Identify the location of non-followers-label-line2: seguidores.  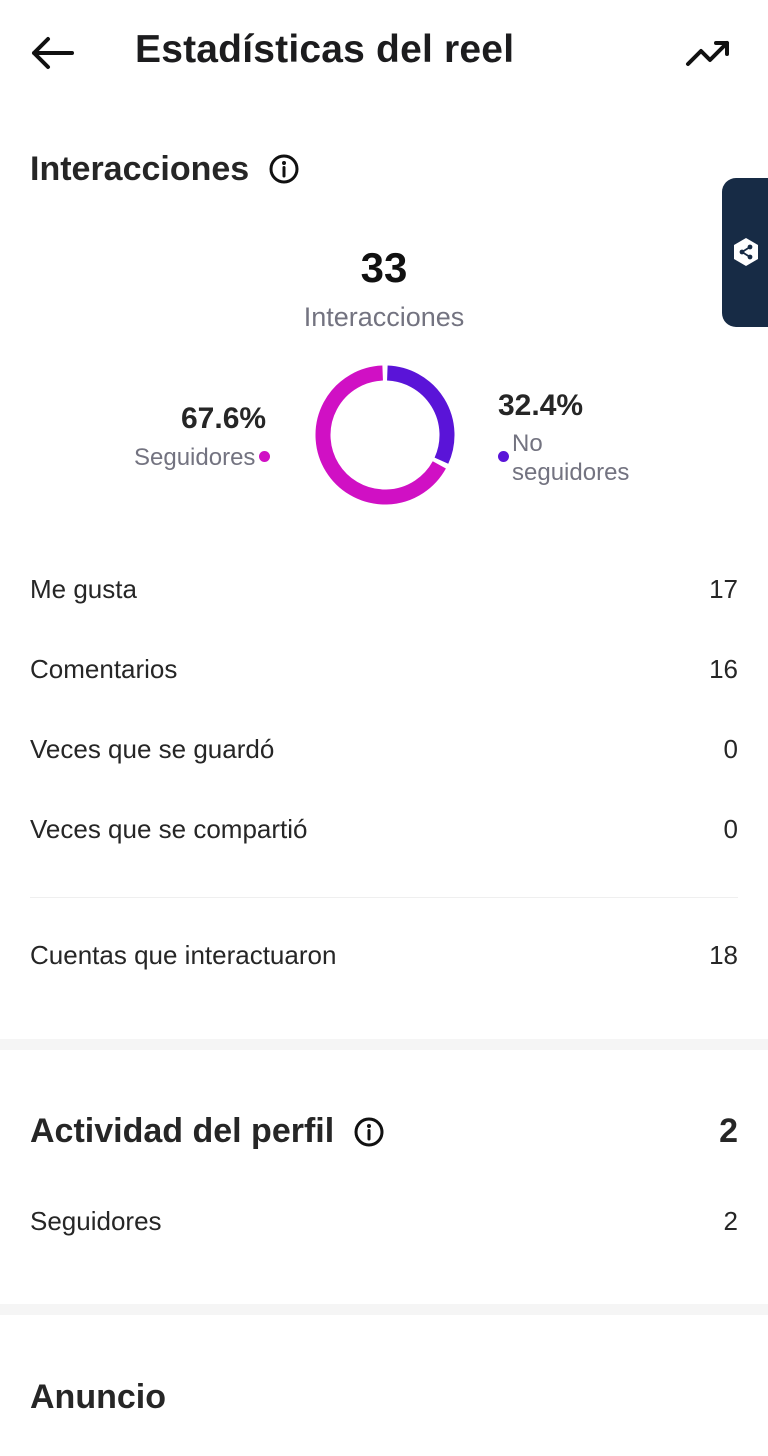
(571, 472).